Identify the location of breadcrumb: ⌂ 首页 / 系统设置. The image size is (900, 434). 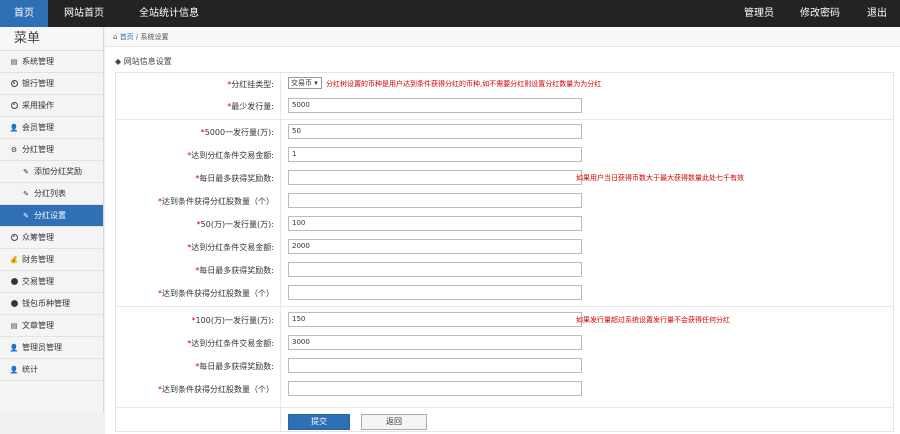
(502, 37).